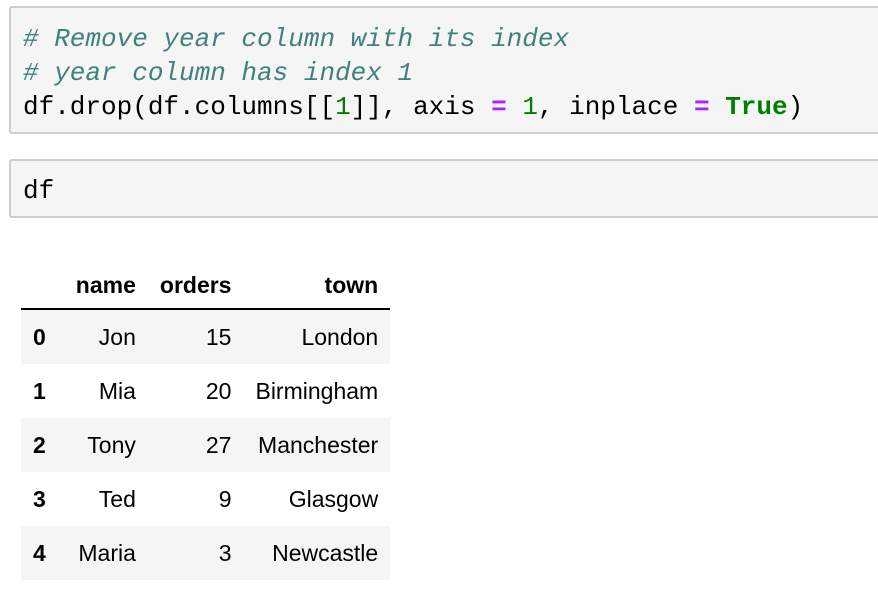 The width and height of the screenshot is (878, 606). Describe the element at coordinates (225, 552) in the screenshot. I see `cell-orders: 3` at that location.